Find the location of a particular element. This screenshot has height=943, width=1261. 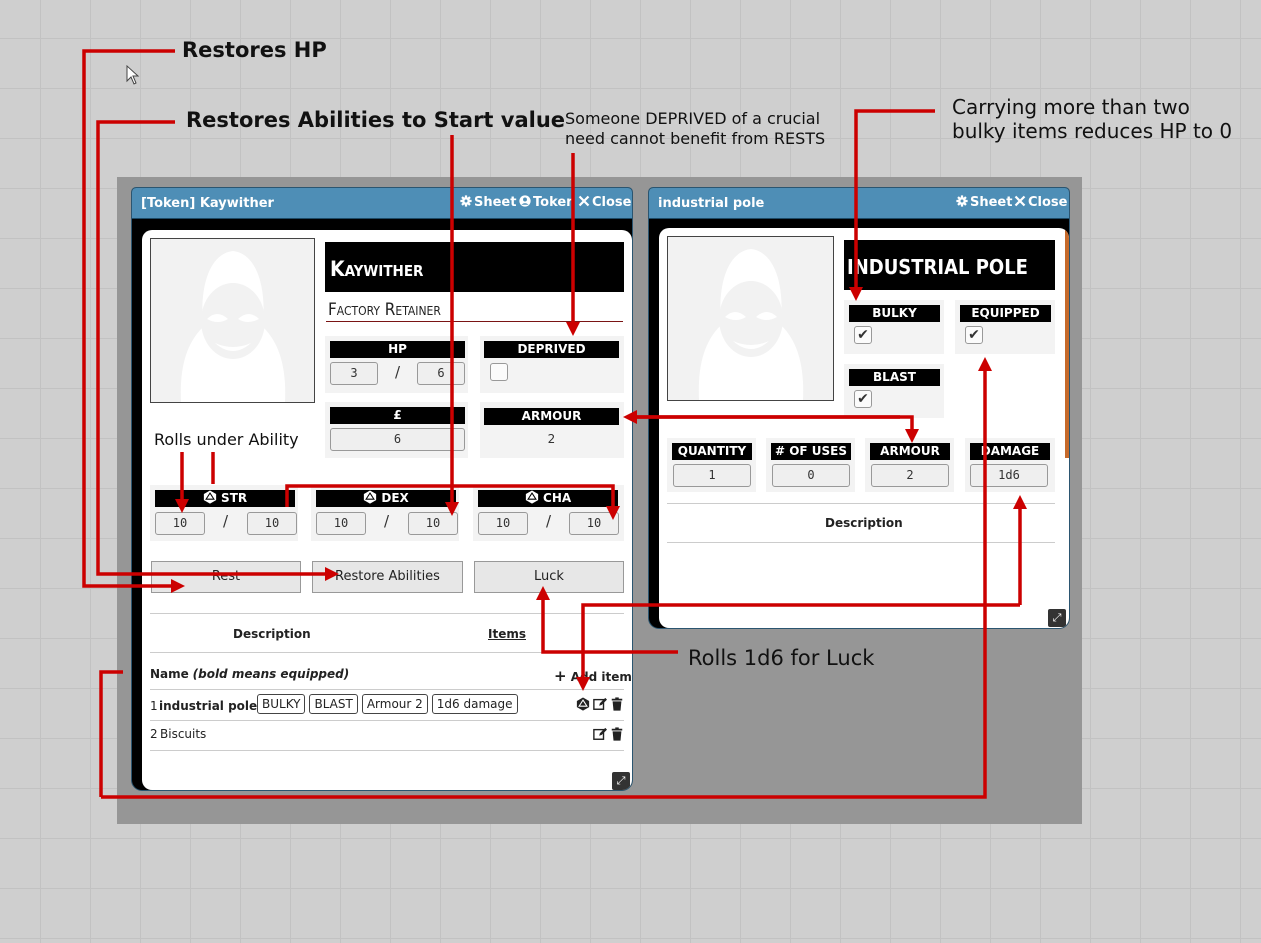

arrow-bulky is located at coordinates (892, 205).